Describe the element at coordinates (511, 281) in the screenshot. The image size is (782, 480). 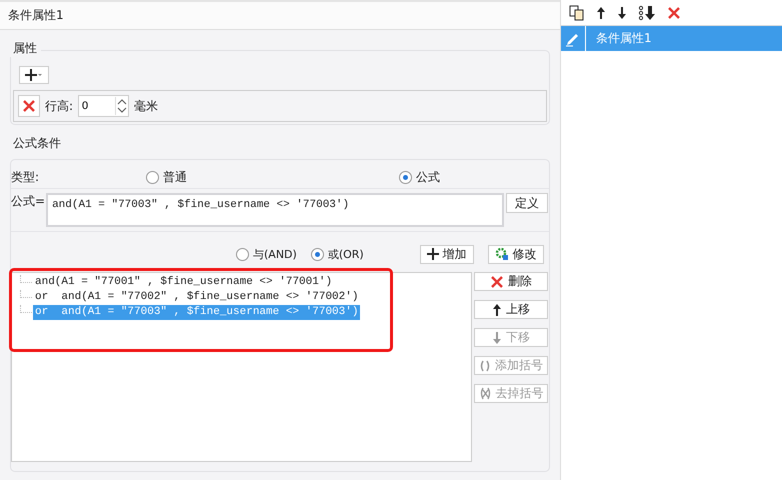
I see `delete-button: 删除` at that location.